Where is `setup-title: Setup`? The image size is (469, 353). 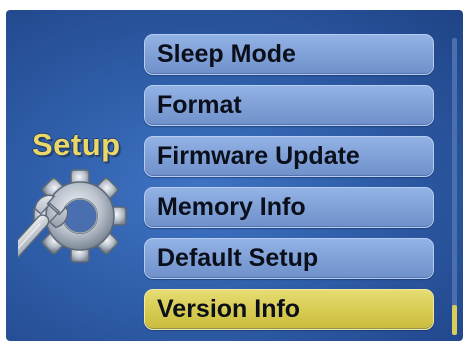 setup-title: Setup is located at coordinates (76, 144).